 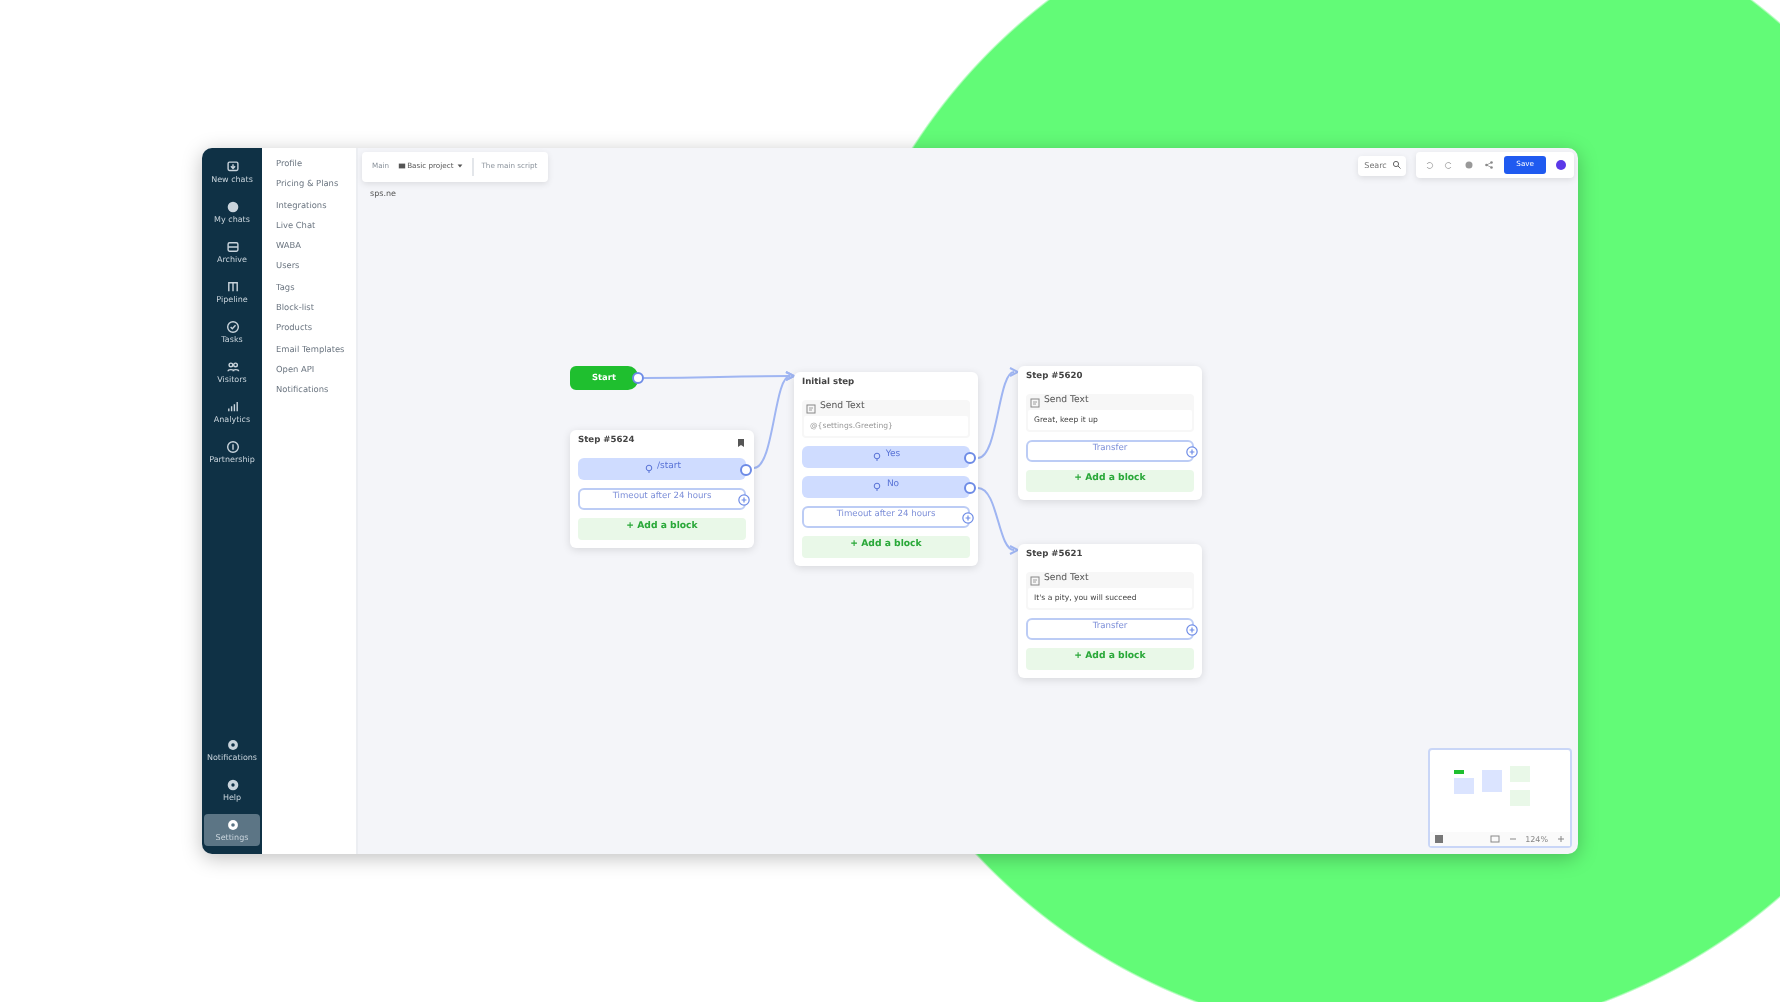 What do you see at coordinates (1512, 839) in the screenshot?
I see `zoom-out-icon` at bounding box center [1512, 839].